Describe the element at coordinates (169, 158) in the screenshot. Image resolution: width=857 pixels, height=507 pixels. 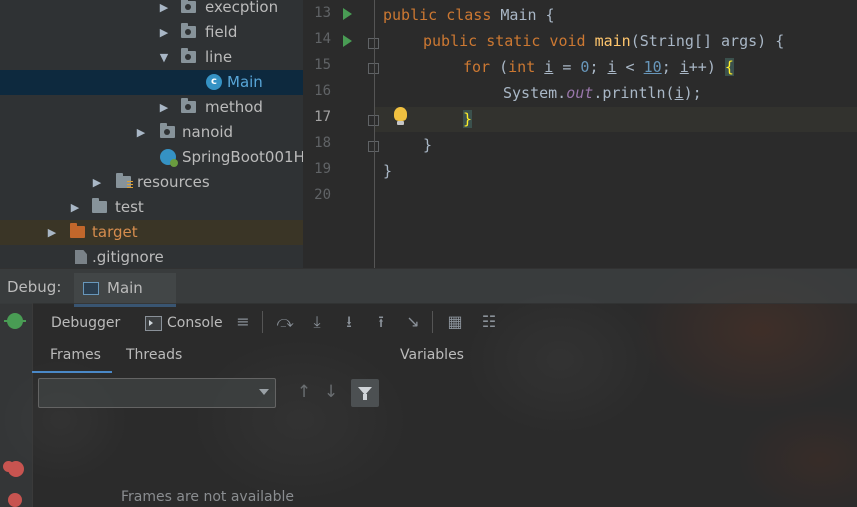
I see `spring-boot-class-icon` at that location.